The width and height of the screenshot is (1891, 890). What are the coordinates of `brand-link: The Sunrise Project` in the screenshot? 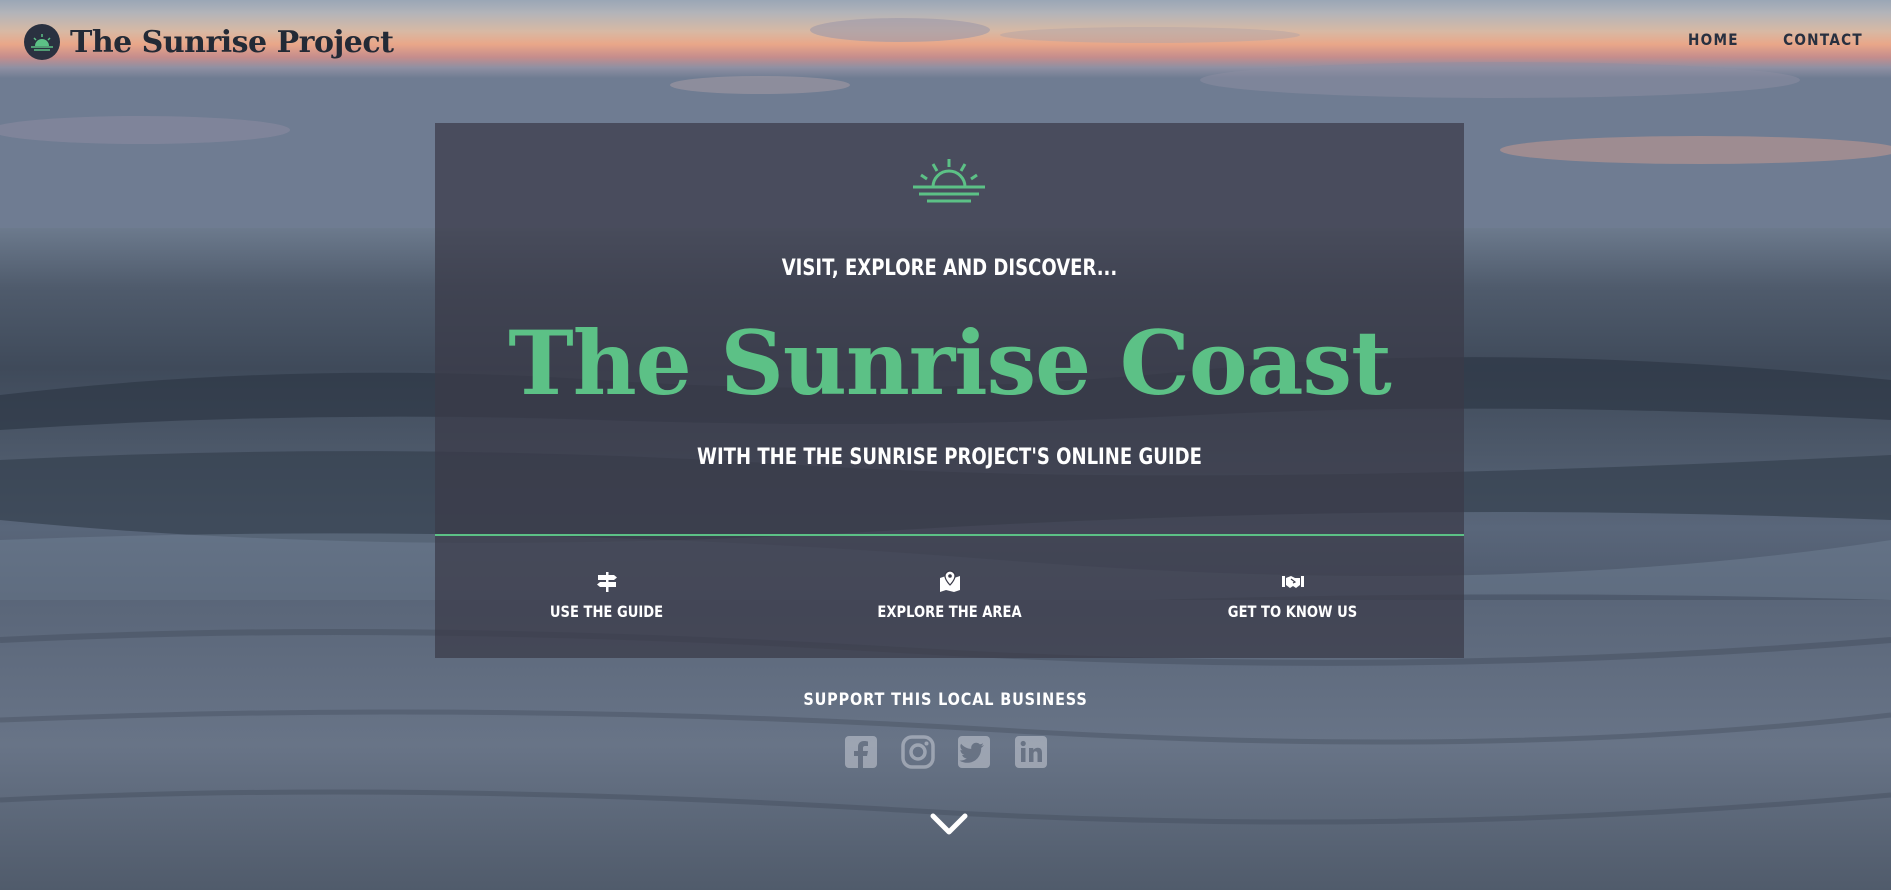 It's located at (209, 42).